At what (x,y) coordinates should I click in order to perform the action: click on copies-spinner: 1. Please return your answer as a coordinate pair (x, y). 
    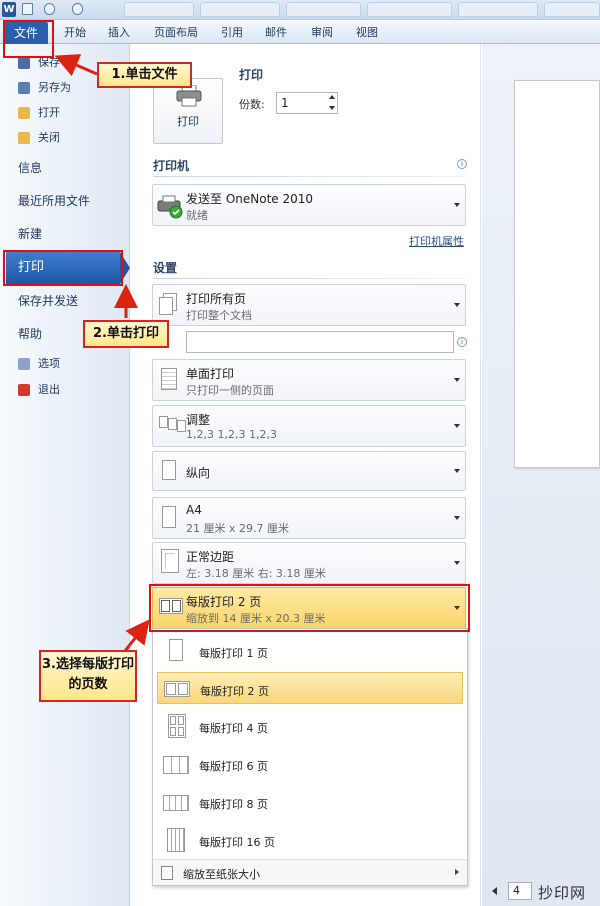
    Looking at the image, I should click on (307, 103).